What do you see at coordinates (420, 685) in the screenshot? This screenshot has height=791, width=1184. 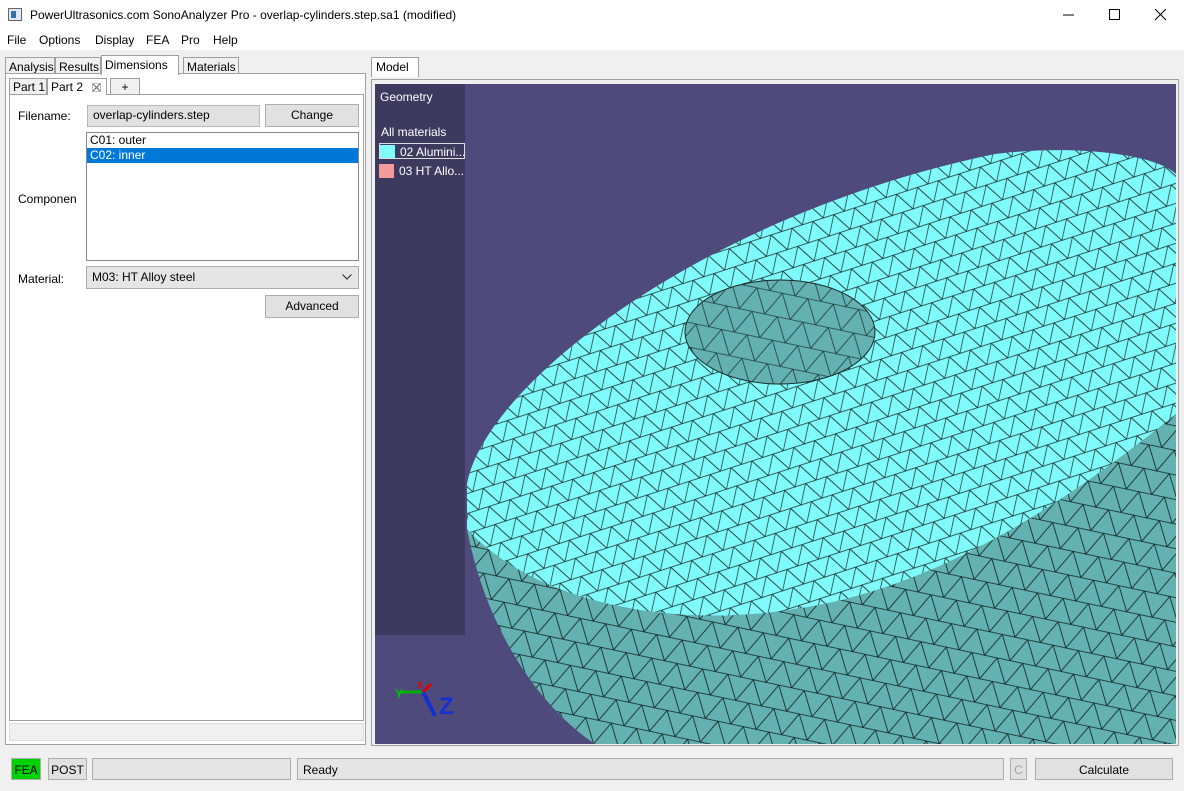 I see `axis-x-label: X` at bounding box center [420, 685].